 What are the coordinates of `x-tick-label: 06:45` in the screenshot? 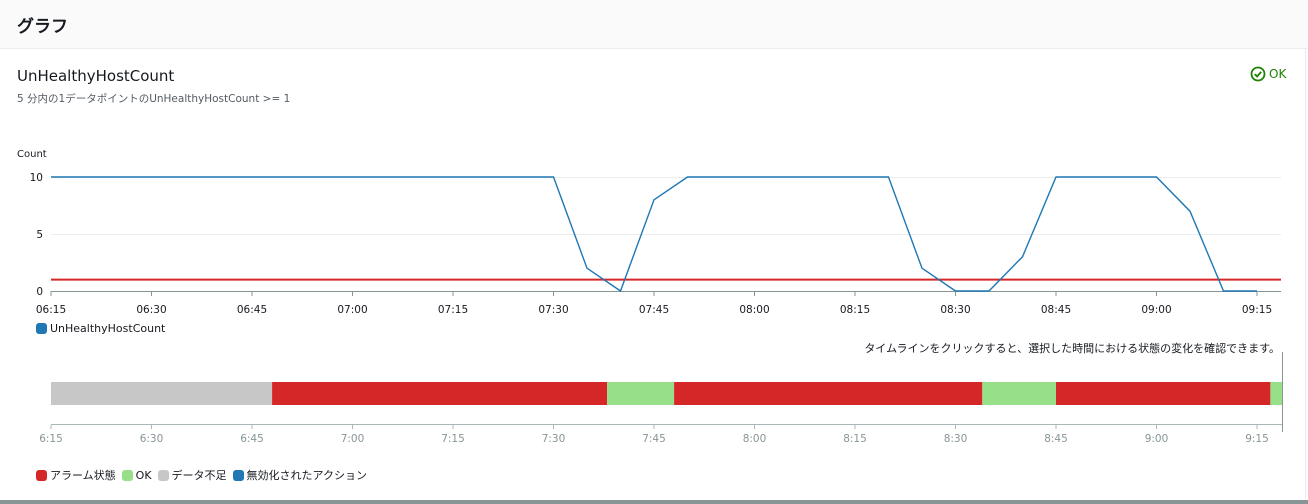 It's located at (252, 310).